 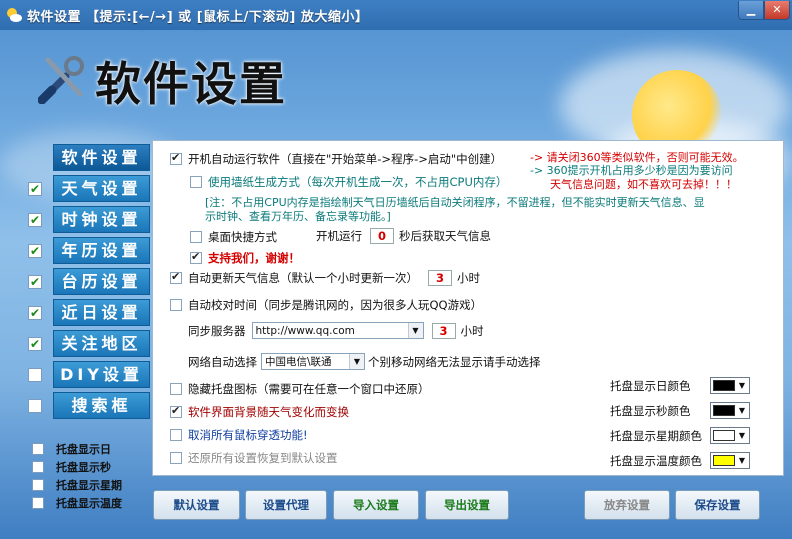 What do you see at coordinates (245, 258) in the screenshot?
I see `support-option: 支持我们，谢谢！` at bounding box center [245, 258].